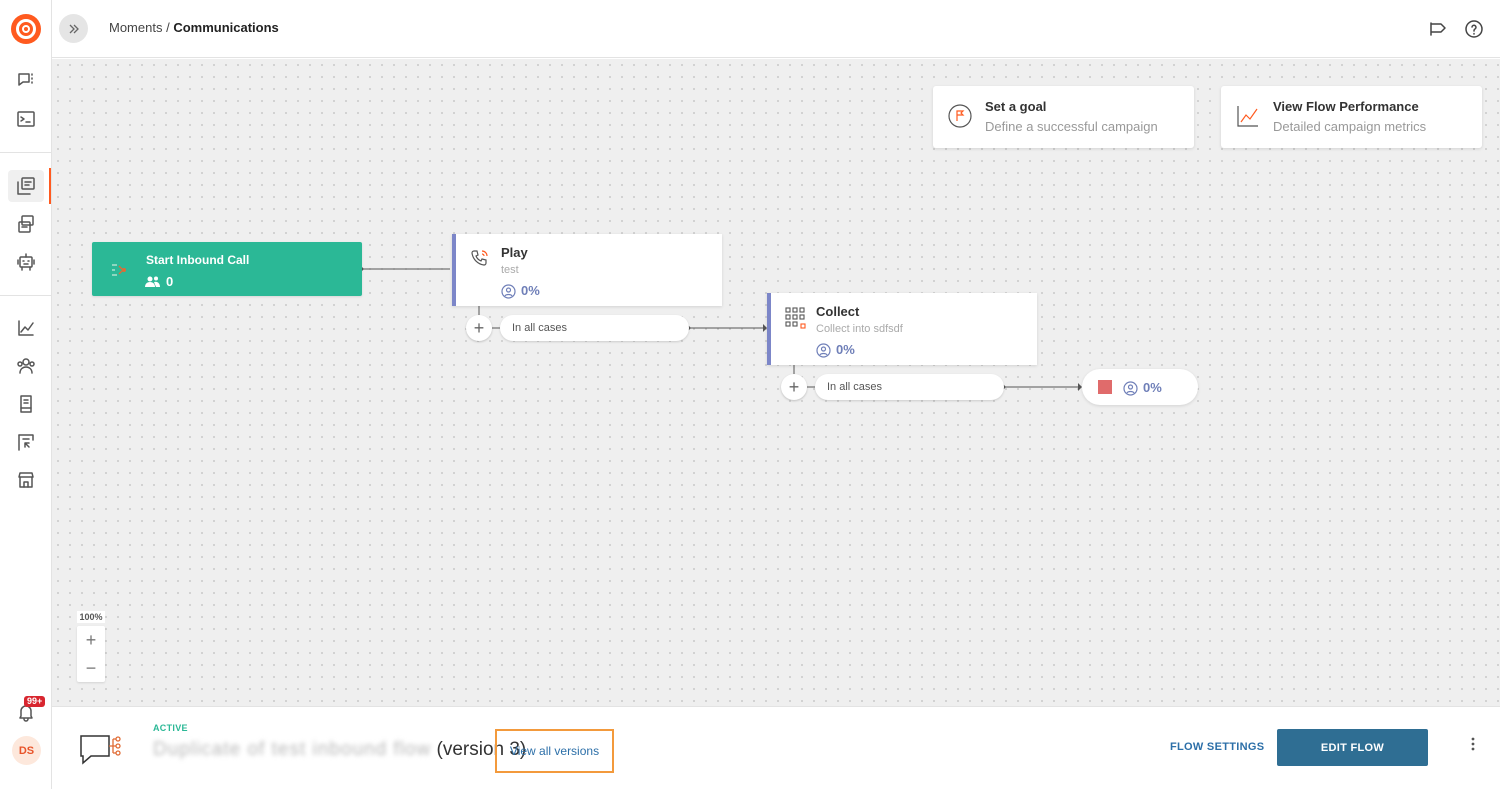 The image size is (1500, 789). I want to click on expand-sidebar-button, so click(73, 28).